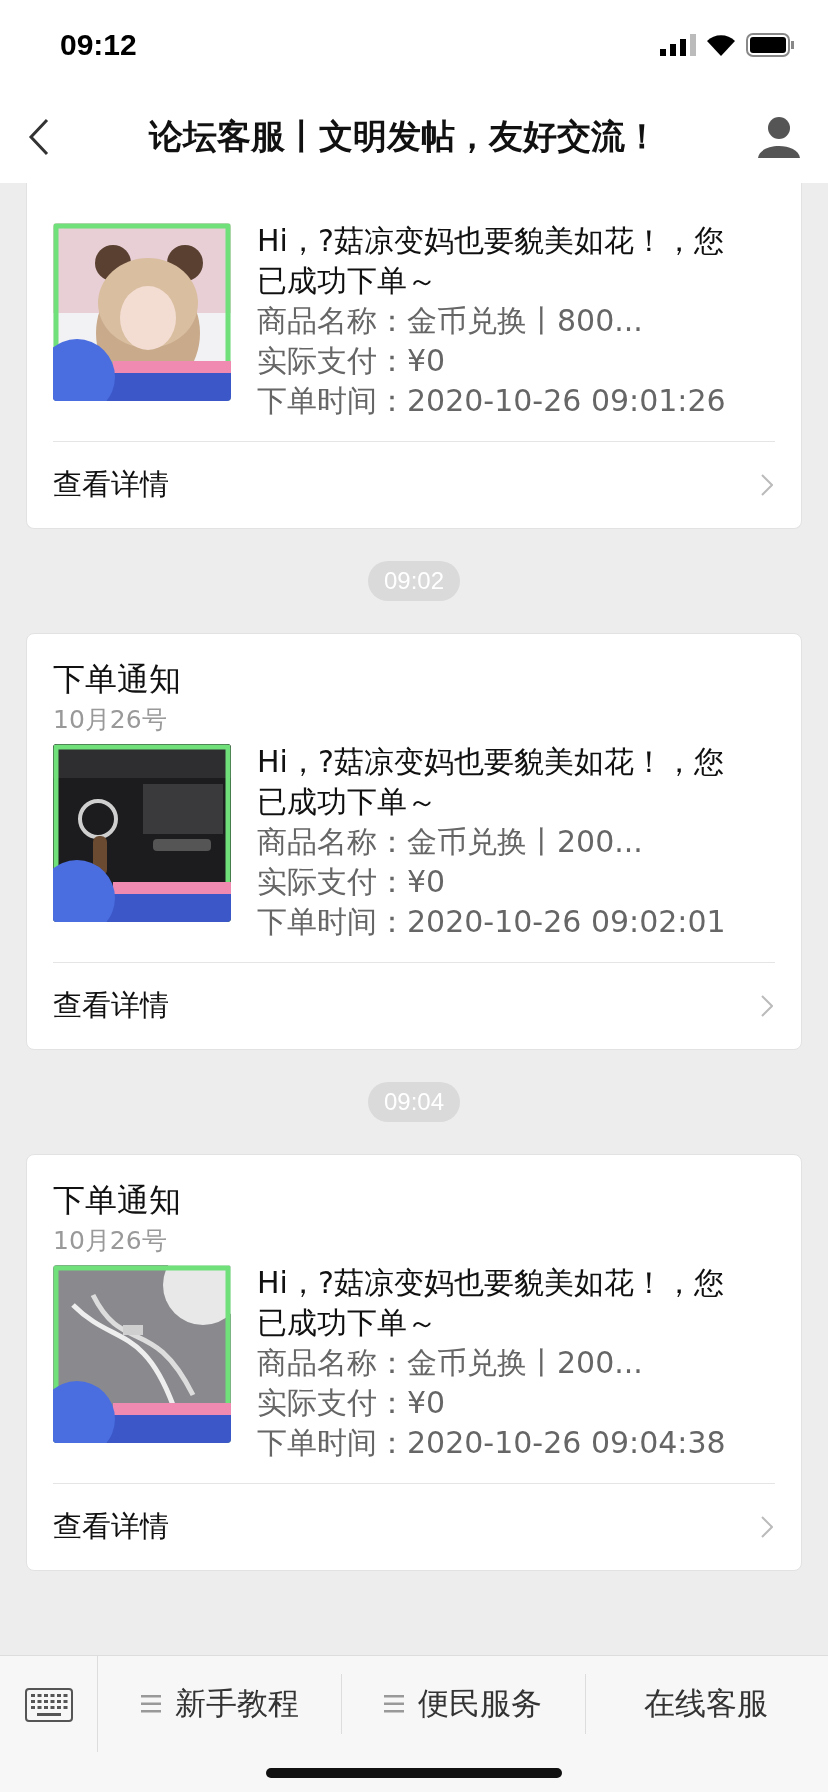  What do you see at coordinates (770, 45) in the screenshot?
I see `battery-icon` at bounding box center [770, 45].